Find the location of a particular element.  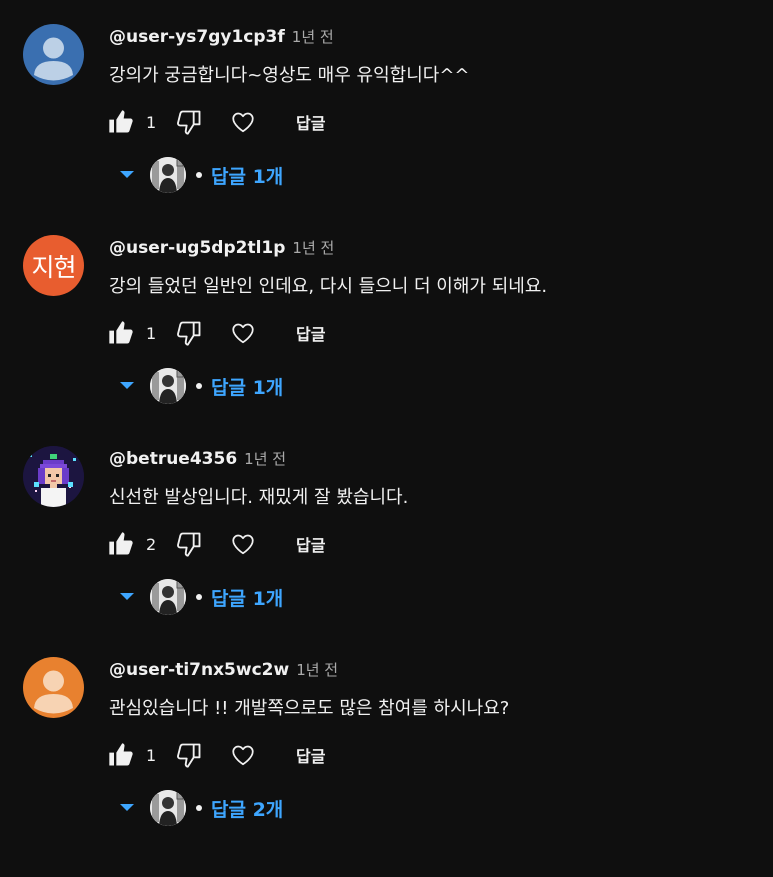

author-name: @betrue4356 is located at coordinates (173, 459).